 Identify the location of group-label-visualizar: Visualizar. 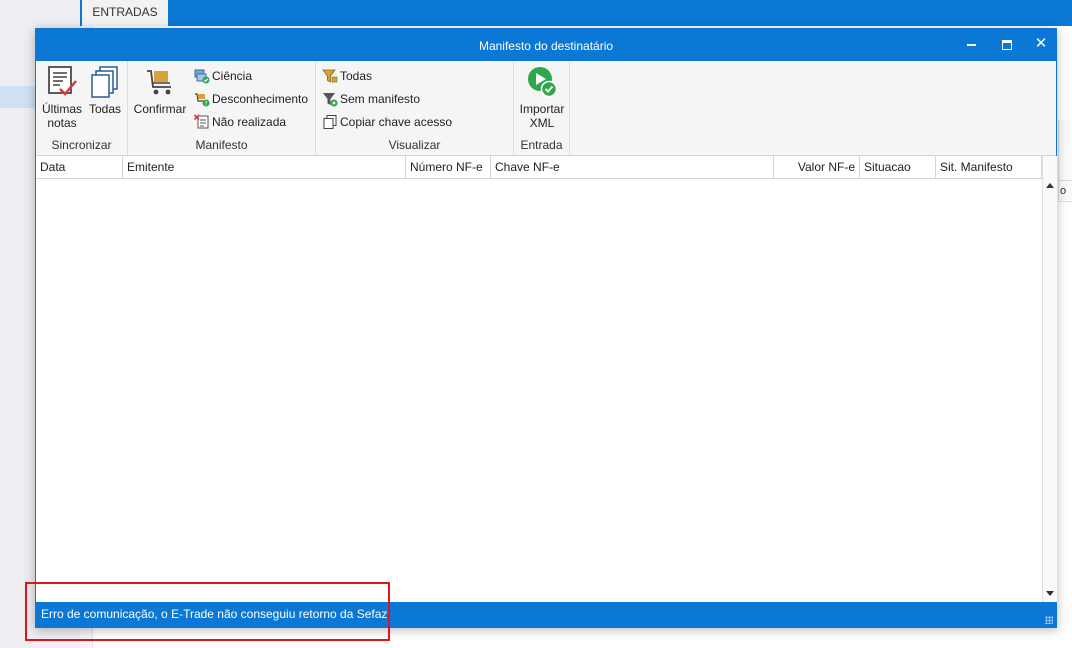
(414, 145).